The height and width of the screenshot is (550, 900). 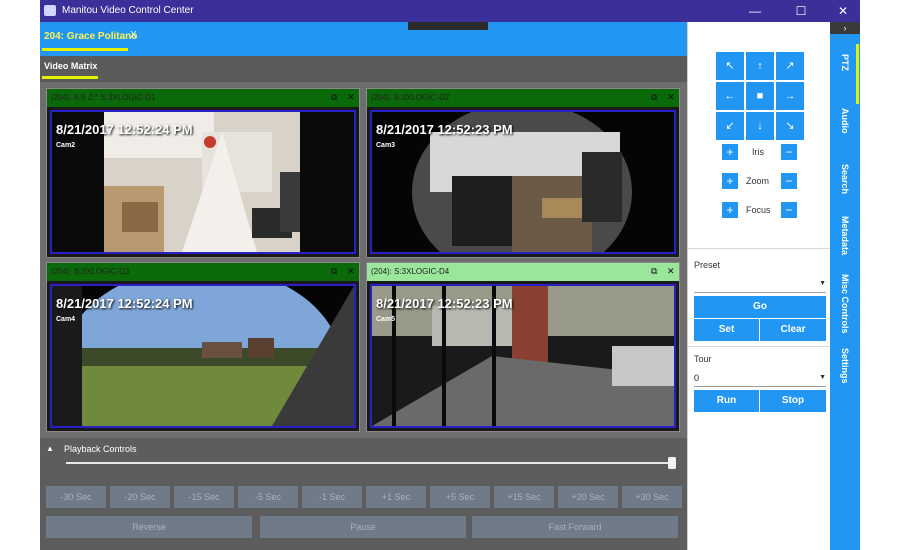 I want to click on tab-misc-controls: Misc Controls, so click(x=845, y=309).